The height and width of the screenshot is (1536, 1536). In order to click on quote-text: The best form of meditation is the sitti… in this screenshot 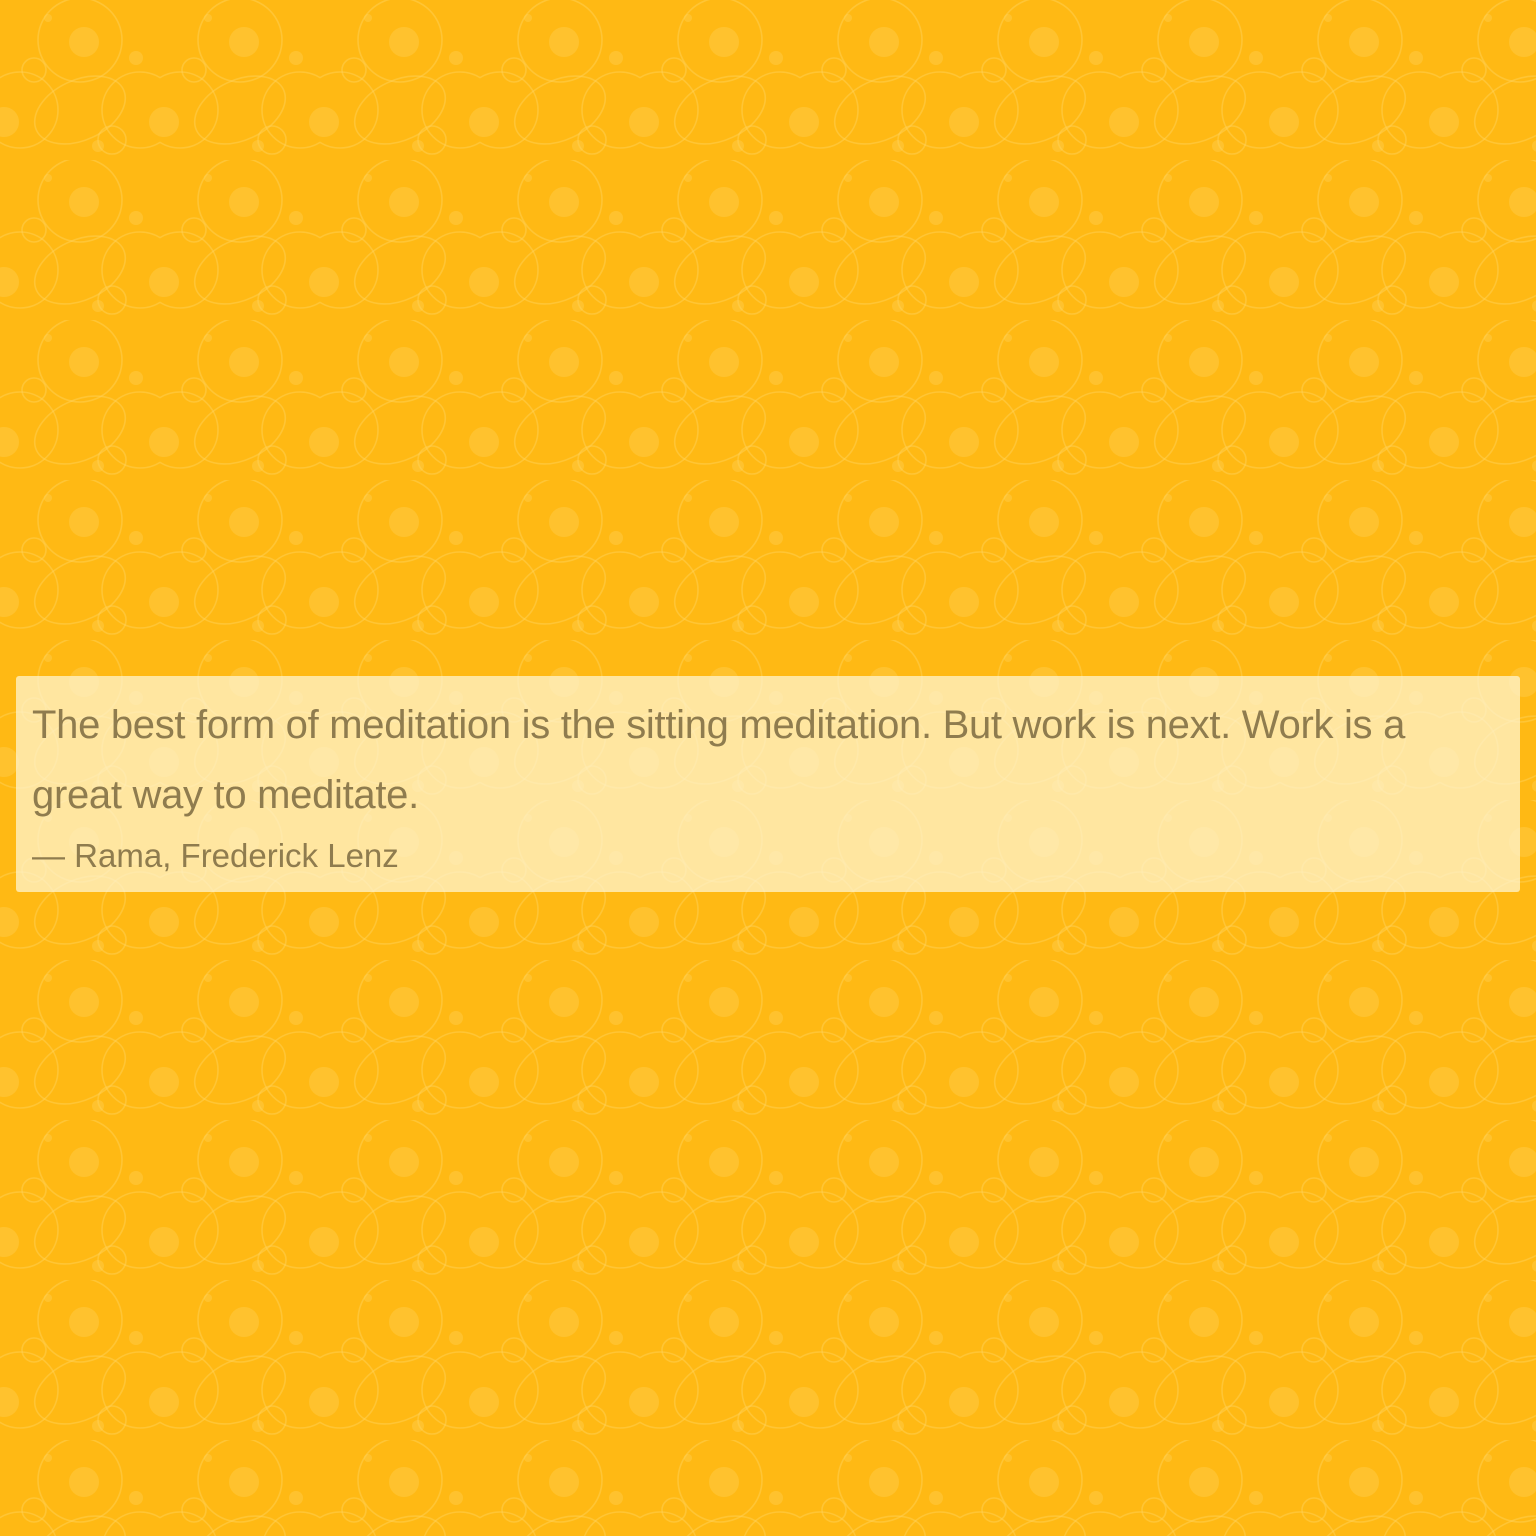, I will do `click(719, 760)`.